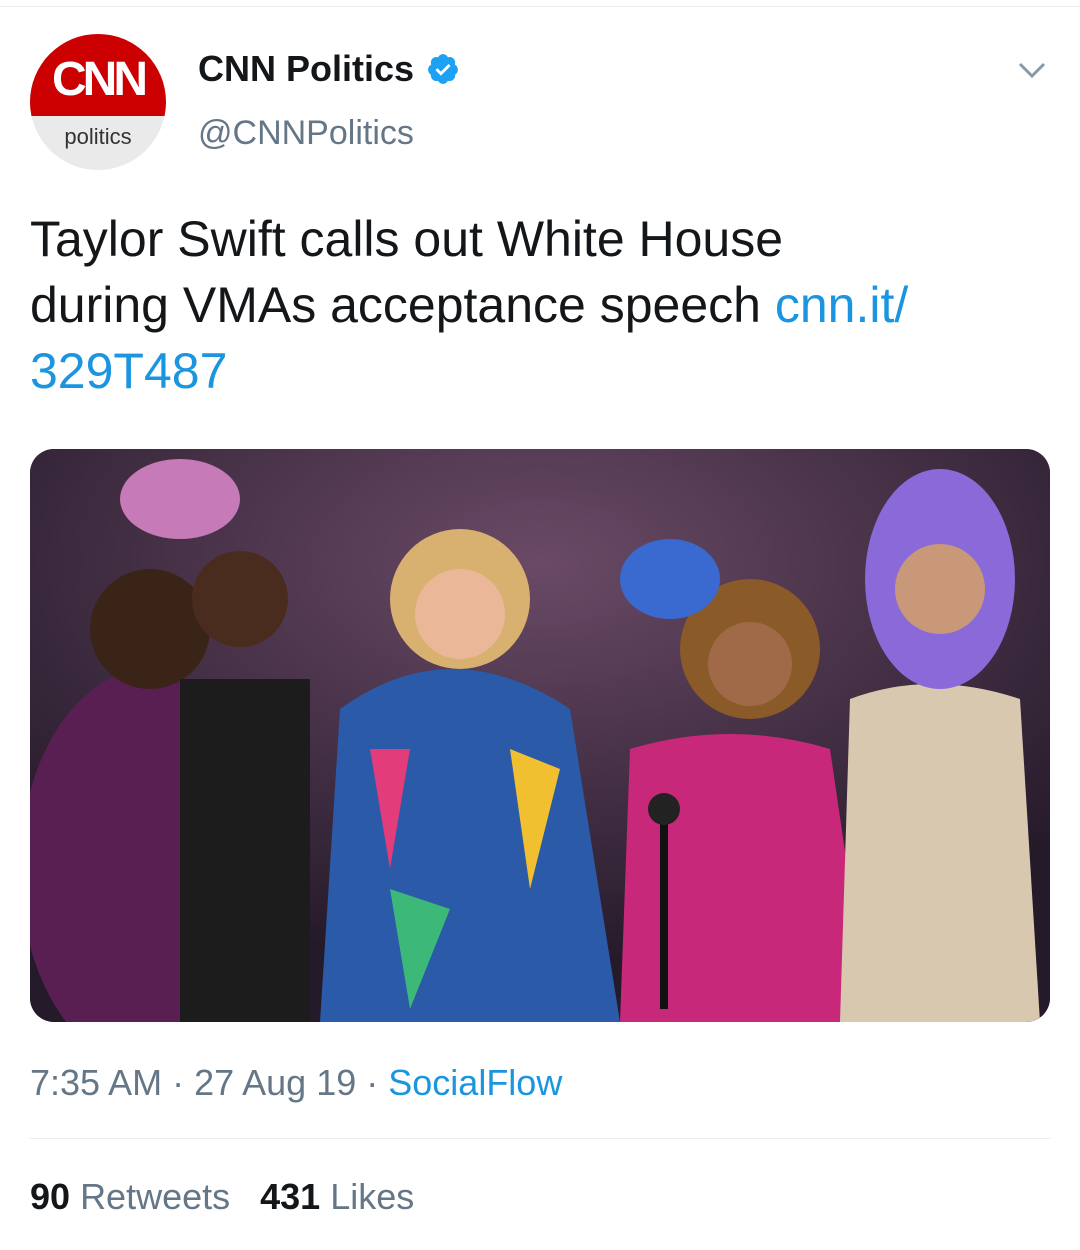  What do you see at coordinates (306, 69) in the screenshot?
I see `display-name: CNN Politics` at bounding box center [306, 69].